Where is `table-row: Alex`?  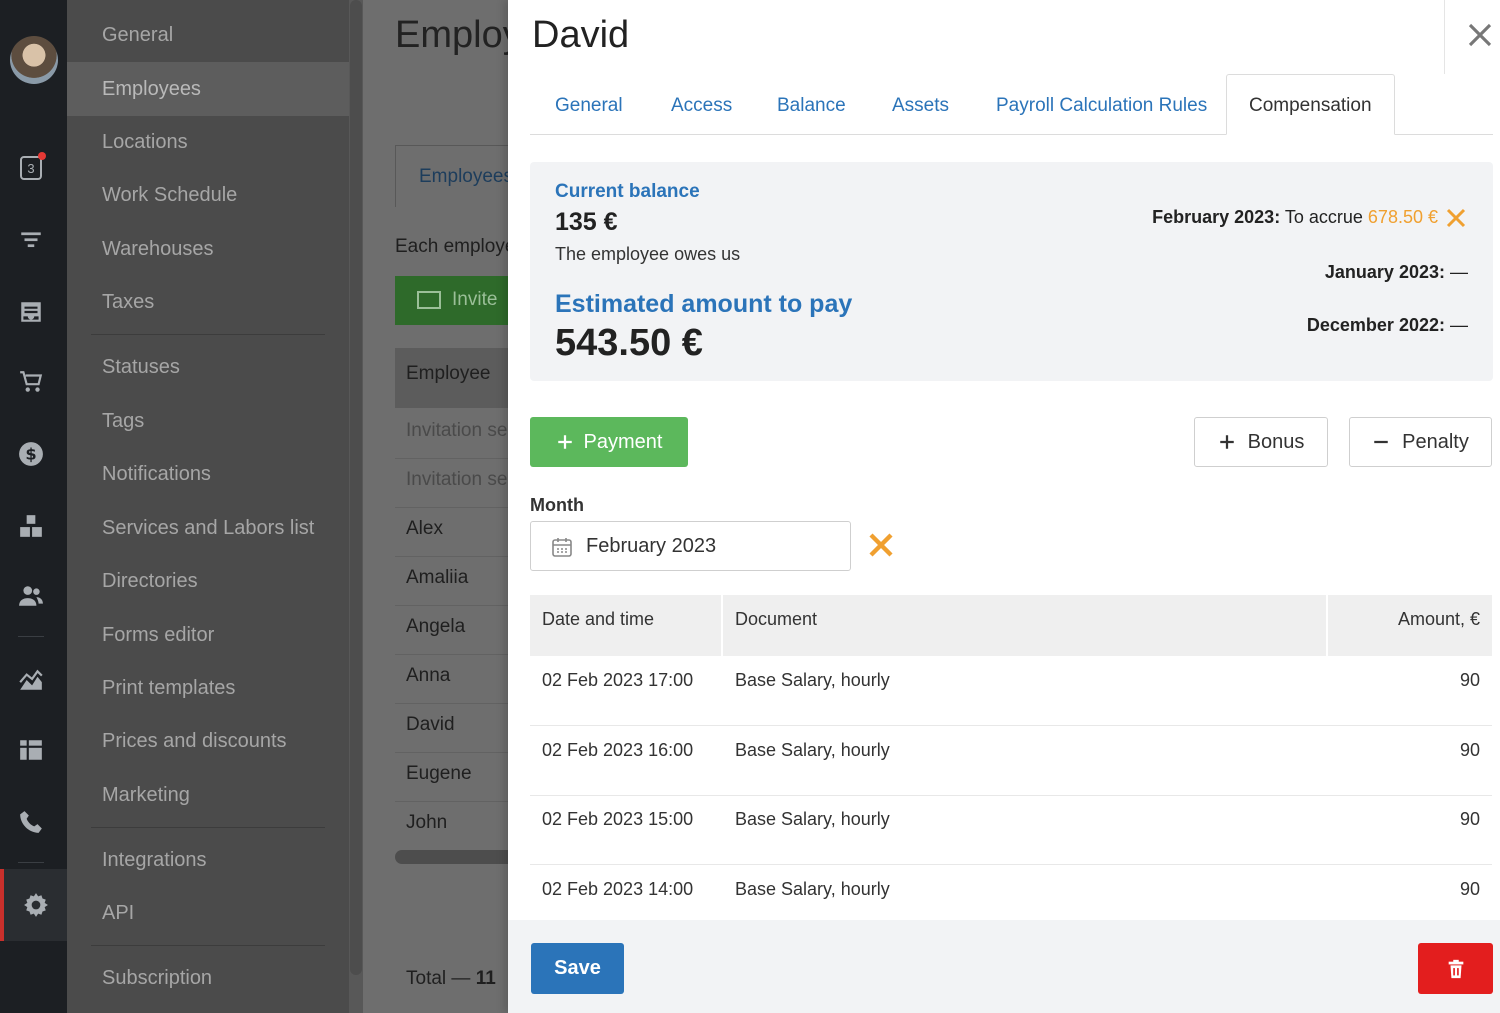
table-row: Alex is located at coordinates (424, 529).